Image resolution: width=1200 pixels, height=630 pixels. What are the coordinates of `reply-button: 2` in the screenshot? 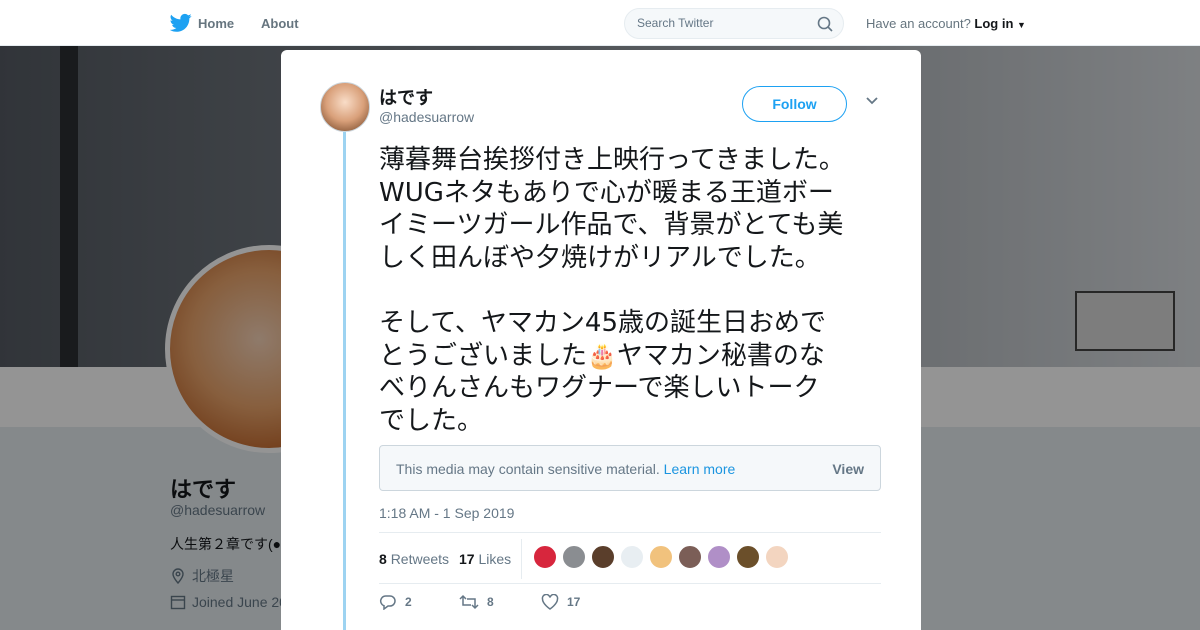 It's located at (395, 602).